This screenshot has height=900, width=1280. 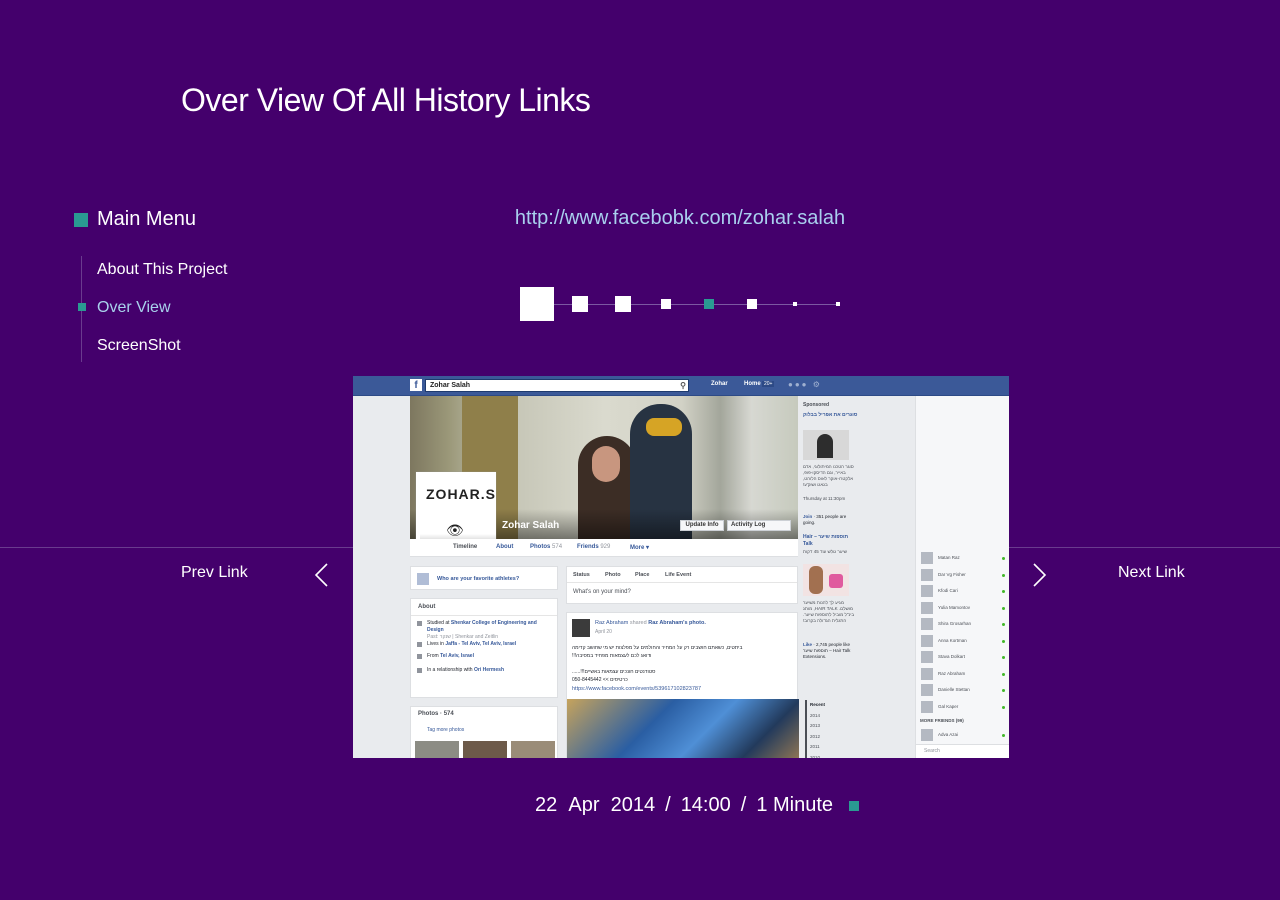 What do you see at coordinates (815, 736) in the screenshot?
I see `fb-year-item: 2012` at bounding box center [815, 736].